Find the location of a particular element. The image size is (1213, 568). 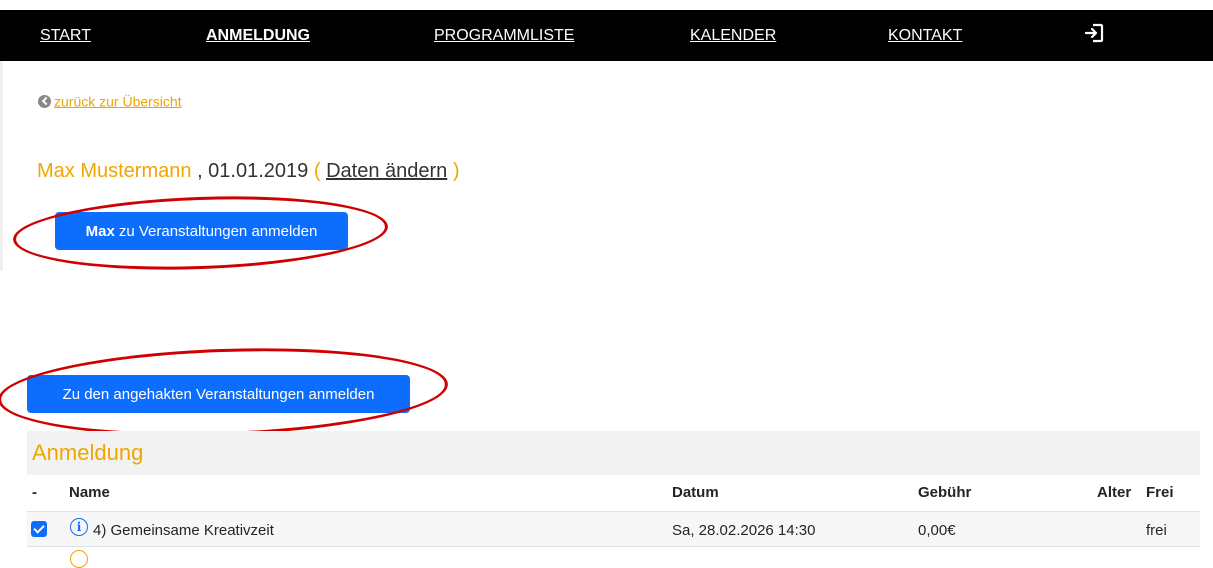

chevron-left-icon is located at coordinates (44, 101).